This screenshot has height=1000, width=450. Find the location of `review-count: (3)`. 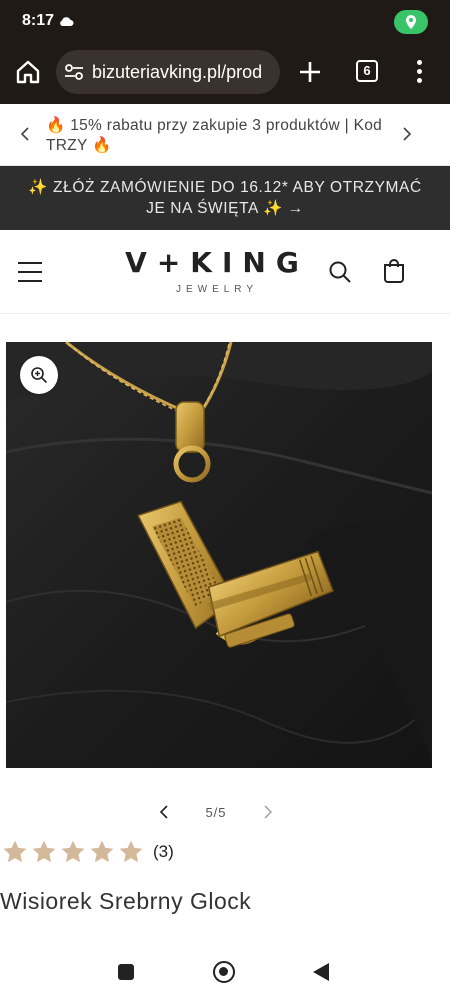

review-count: (3) is located at coordinates (163, 852).